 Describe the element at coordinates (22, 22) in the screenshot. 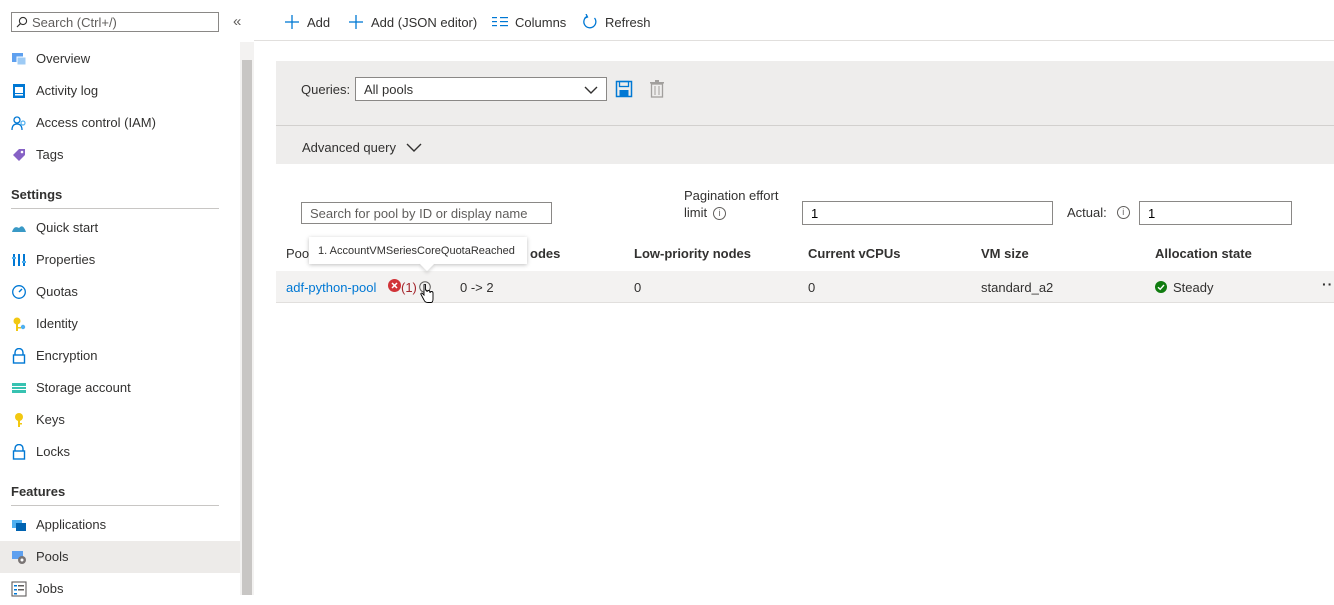

I see `search-icon` at that location.